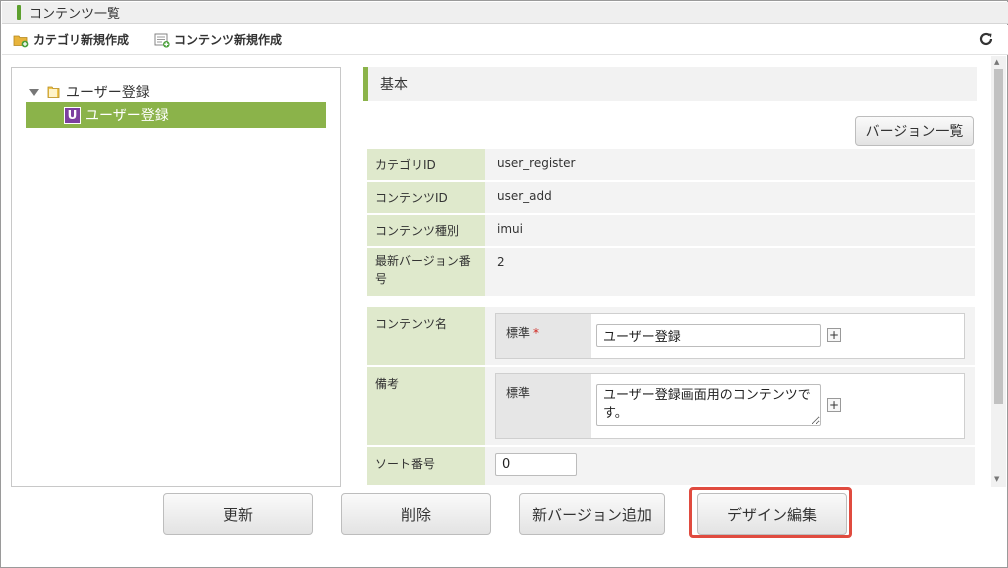  Describe the element at coordinates (996, 62) in the screenshot. I see `scroll-up-arrow-icon: ▲` at that location.